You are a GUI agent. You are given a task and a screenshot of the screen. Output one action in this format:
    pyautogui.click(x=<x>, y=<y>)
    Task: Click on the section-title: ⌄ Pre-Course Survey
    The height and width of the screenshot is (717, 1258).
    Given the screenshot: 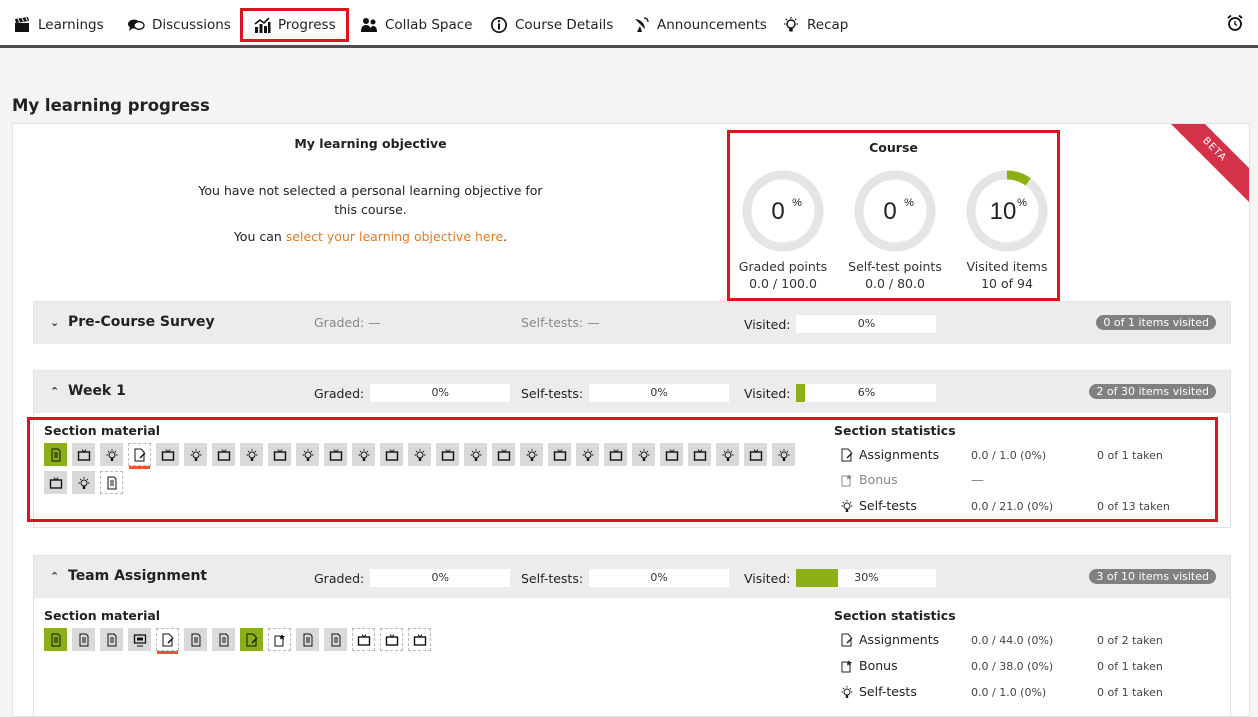 What is the action you would take?
    pyautogui.click(x=132, y=322)
    